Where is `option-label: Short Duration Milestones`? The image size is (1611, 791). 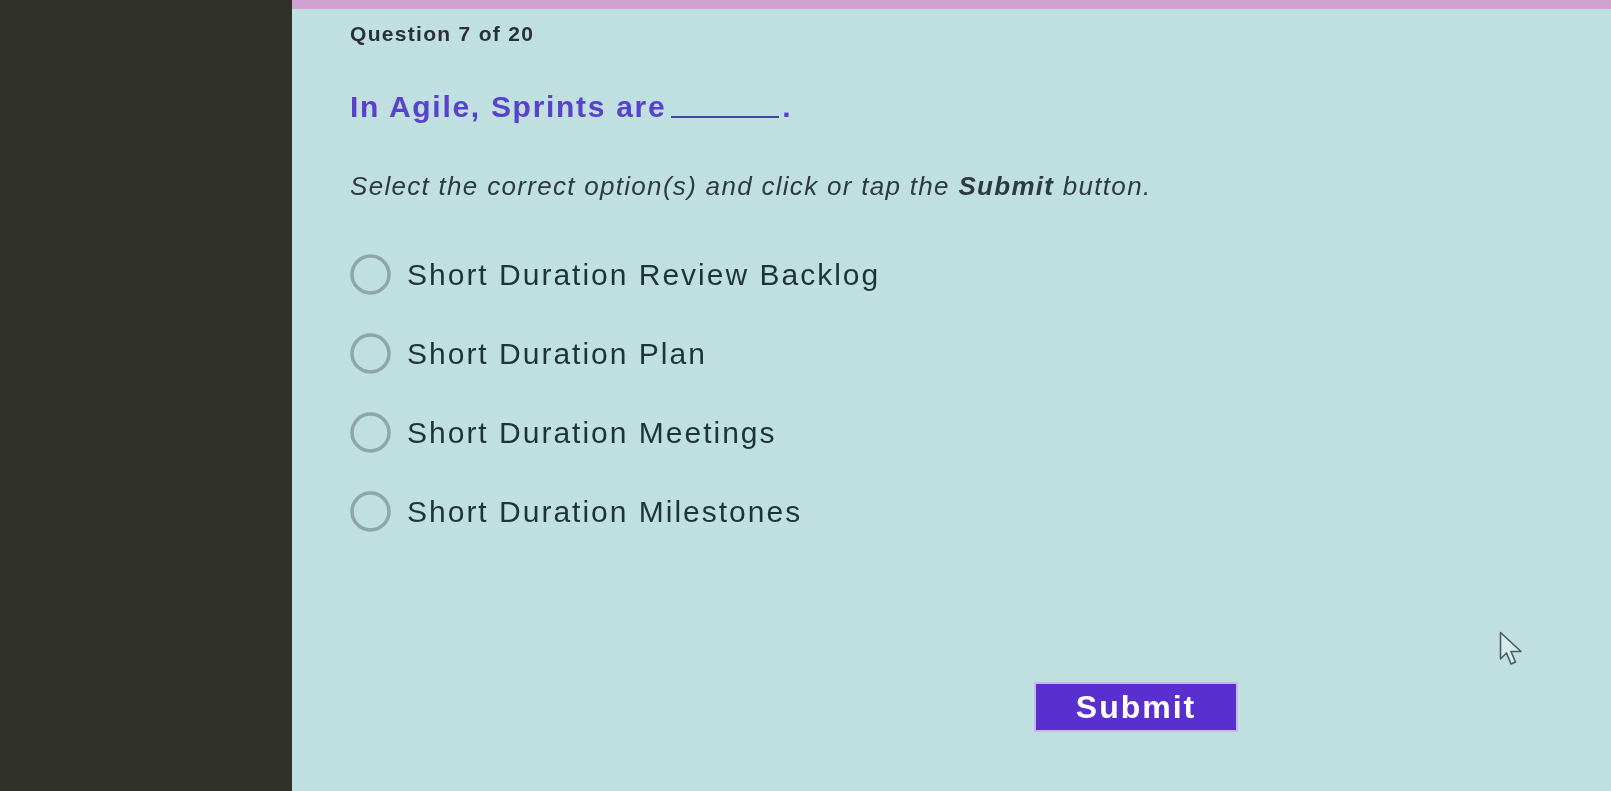
option-label: Short Duration Milestones is located at coordinates (605, 511).